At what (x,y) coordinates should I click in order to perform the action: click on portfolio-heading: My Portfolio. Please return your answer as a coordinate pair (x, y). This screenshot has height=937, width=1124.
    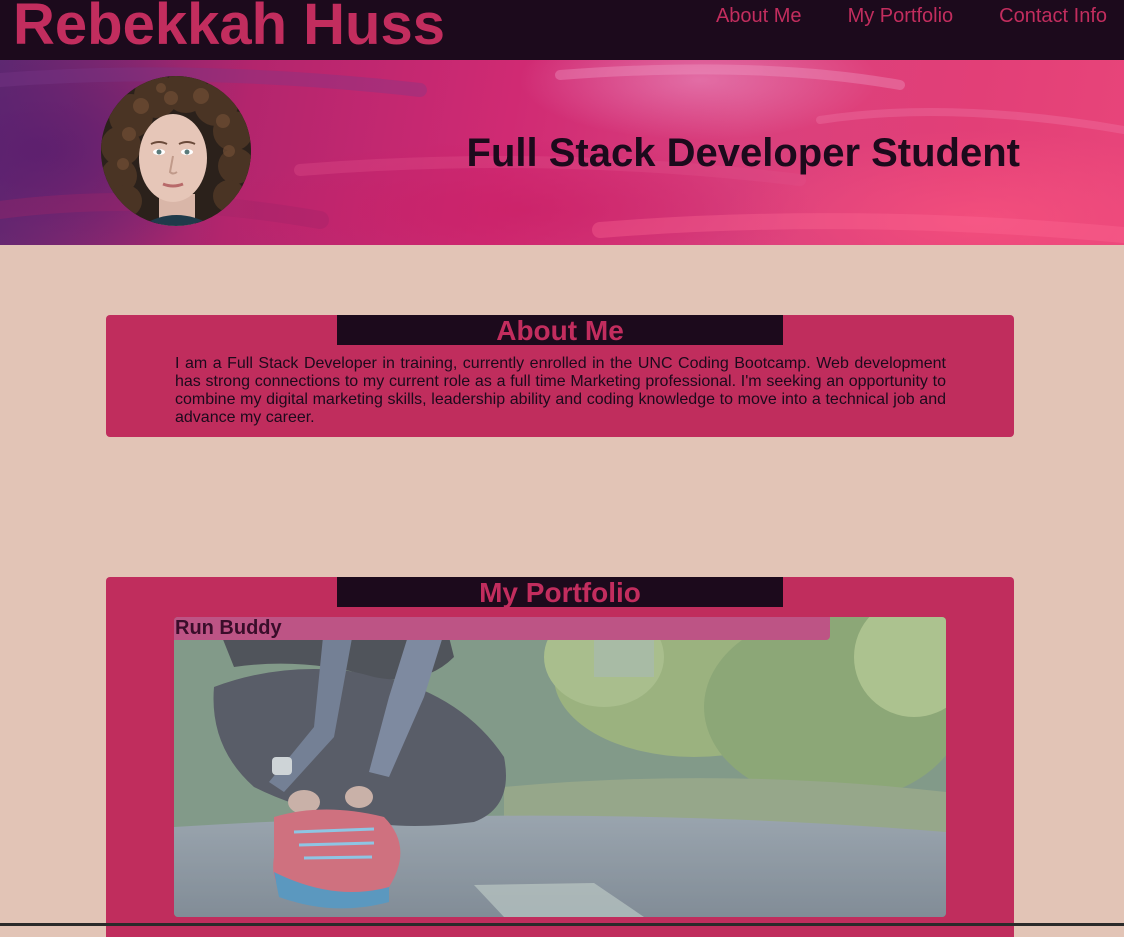
    Looking at the image, I should click on (560, 592).